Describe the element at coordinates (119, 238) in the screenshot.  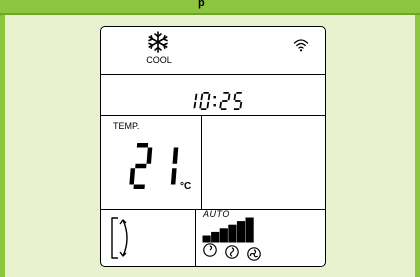
I see `swing-icon` at that location.